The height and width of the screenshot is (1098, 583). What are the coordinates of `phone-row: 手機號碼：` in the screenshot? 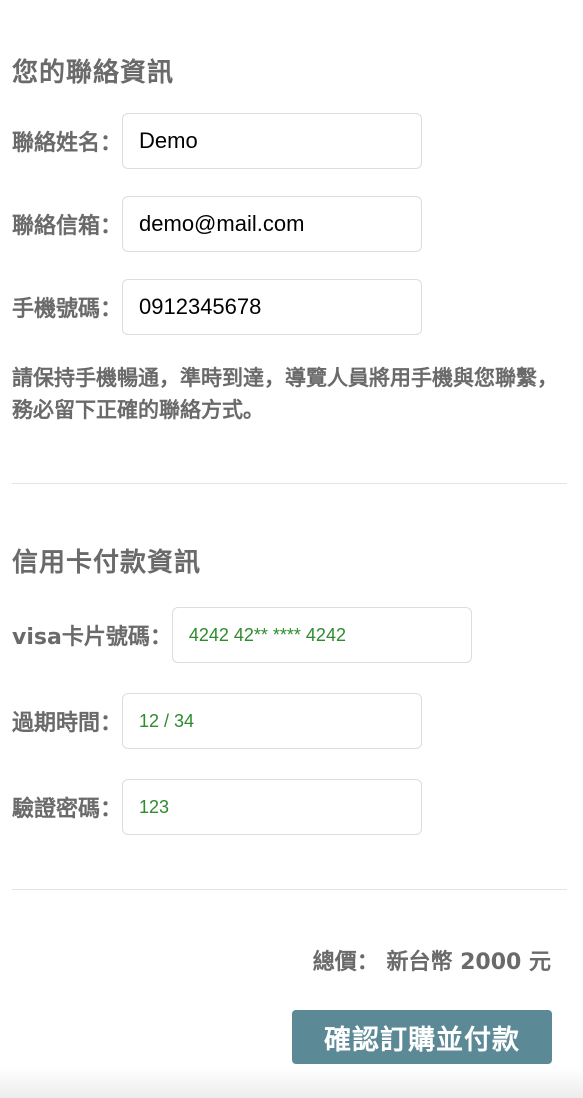 It's located at (217, 307).